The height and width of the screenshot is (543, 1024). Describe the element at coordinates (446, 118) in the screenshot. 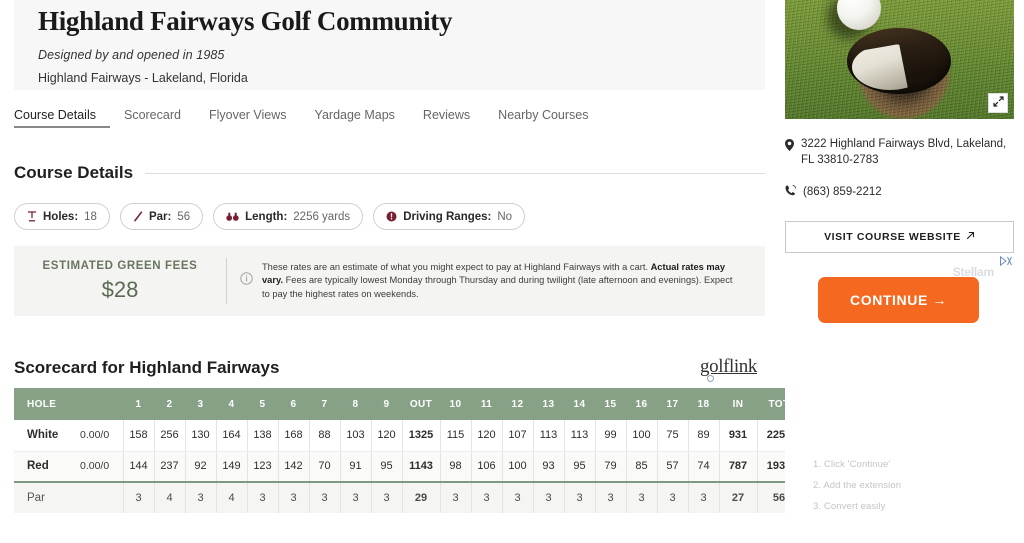

I see `tab-reviews: Reviews` at that location.